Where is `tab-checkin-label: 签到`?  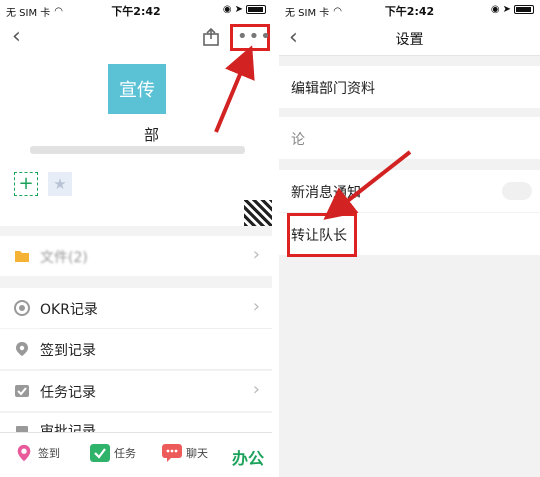
tab-checkin-label: 签到 is located at coordinates (49, 453).